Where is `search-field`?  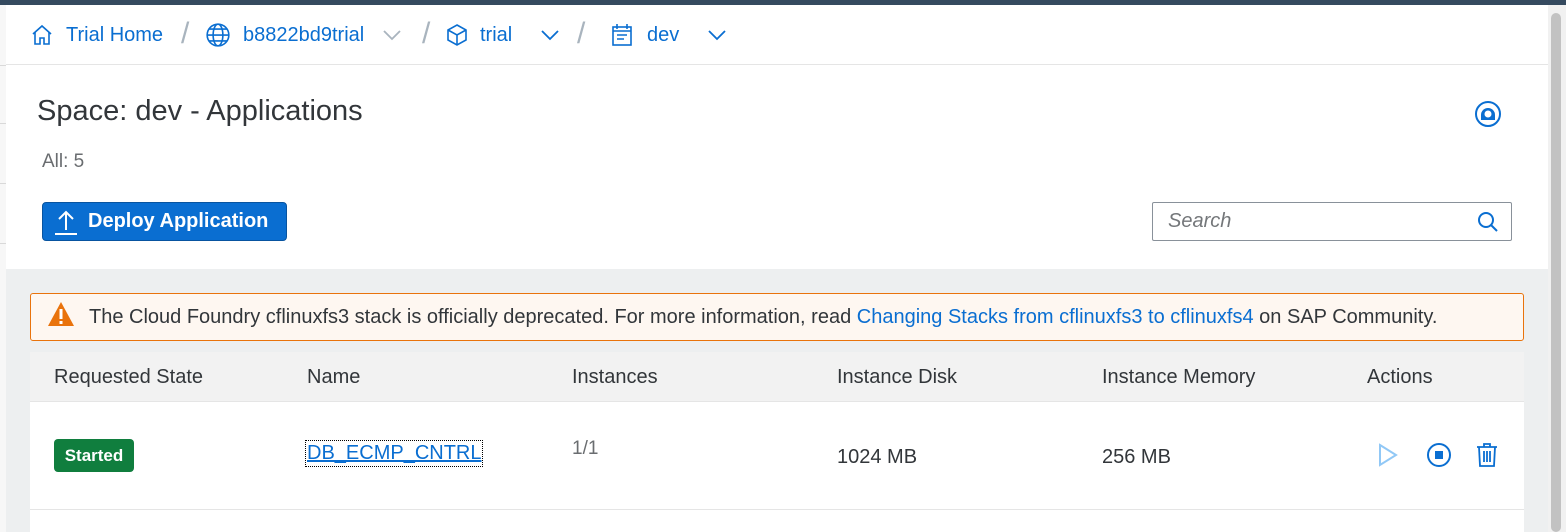 search-field is located at coordinates (1332, 221).